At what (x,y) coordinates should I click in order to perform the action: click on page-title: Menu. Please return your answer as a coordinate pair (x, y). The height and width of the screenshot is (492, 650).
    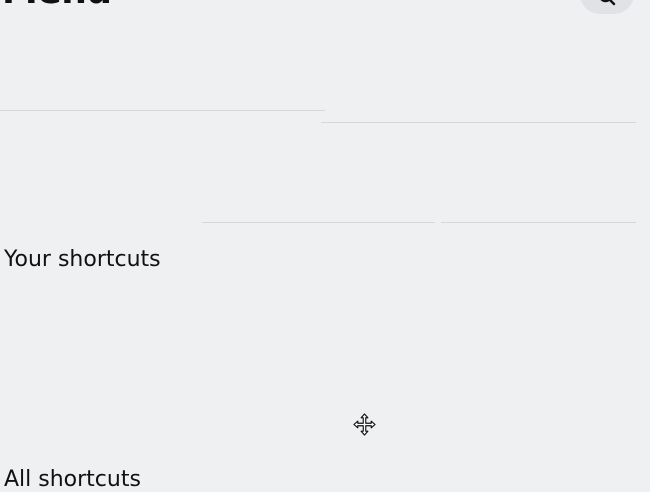
    Looking at the image, I should click on (57, 5).